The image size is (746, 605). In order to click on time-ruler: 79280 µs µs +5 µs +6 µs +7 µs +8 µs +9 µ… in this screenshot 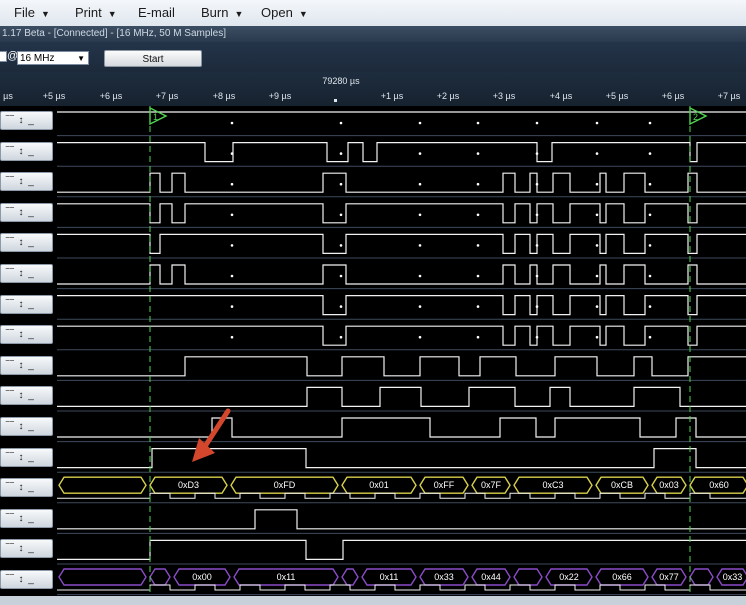, I will do `click(373, 89)`.